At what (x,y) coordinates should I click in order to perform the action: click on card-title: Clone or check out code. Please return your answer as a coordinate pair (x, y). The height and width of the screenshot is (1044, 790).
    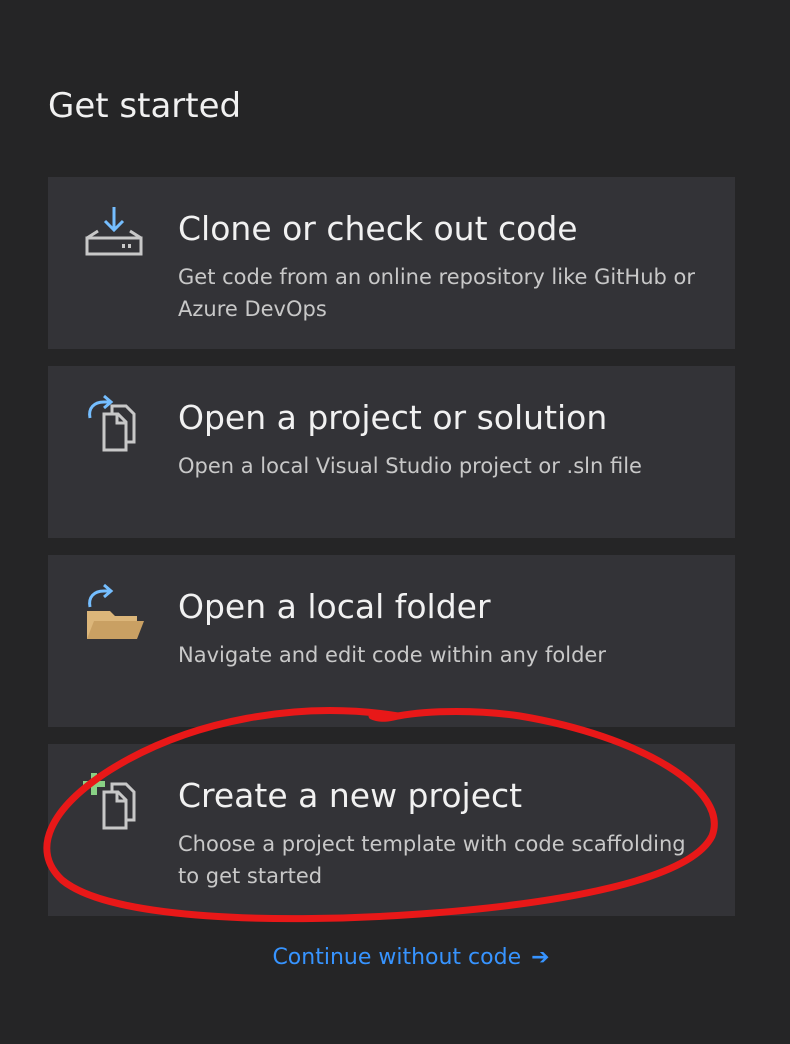
    Looking at the image, I should click on (378, 228).